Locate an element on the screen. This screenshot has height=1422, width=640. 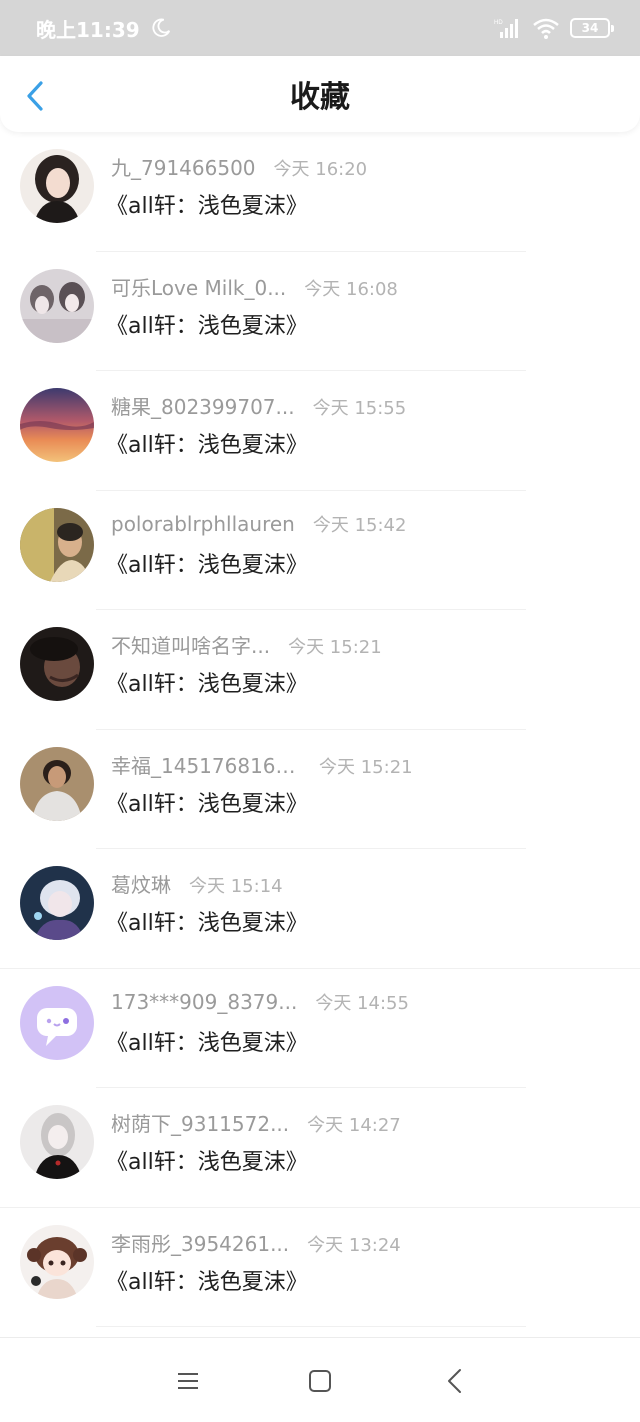
item-meta: 葛炆琳 今天 15:14 is located at coordinates (197, 883).